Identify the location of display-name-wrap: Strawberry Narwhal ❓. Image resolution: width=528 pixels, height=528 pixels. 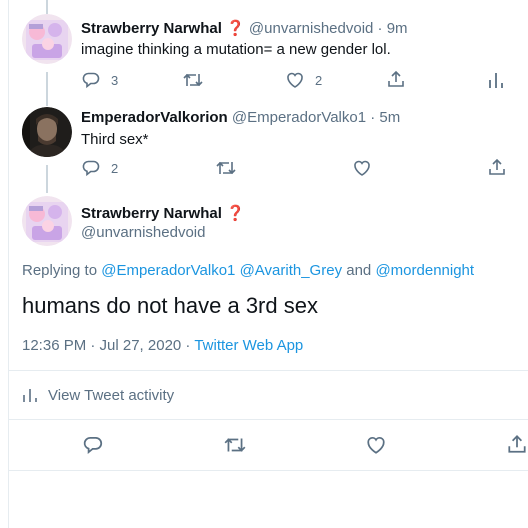
(163, 213).